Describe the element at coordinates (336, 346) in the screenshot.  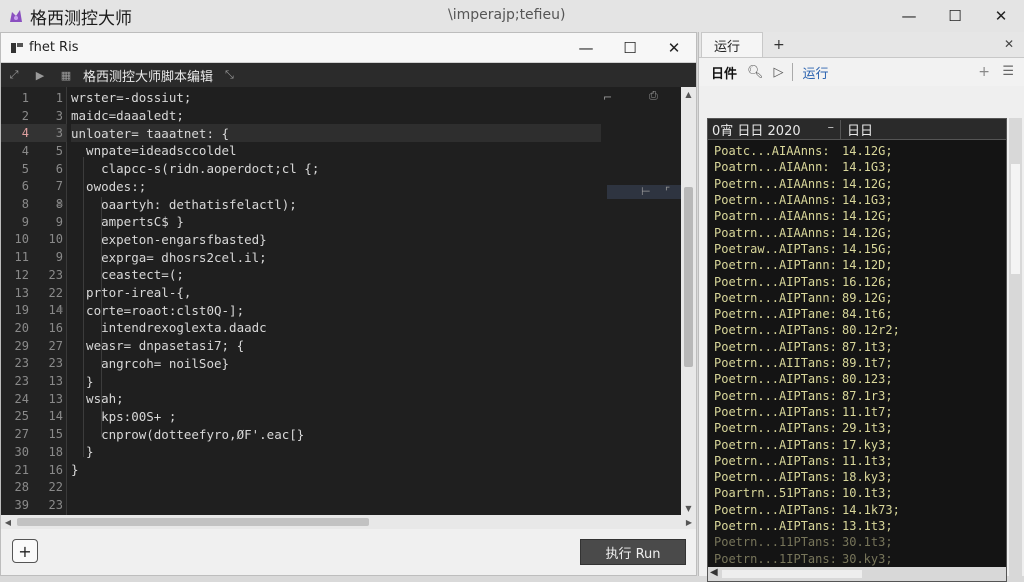
I see `code-line: weasr= dnpasetasi7; {` at that location.